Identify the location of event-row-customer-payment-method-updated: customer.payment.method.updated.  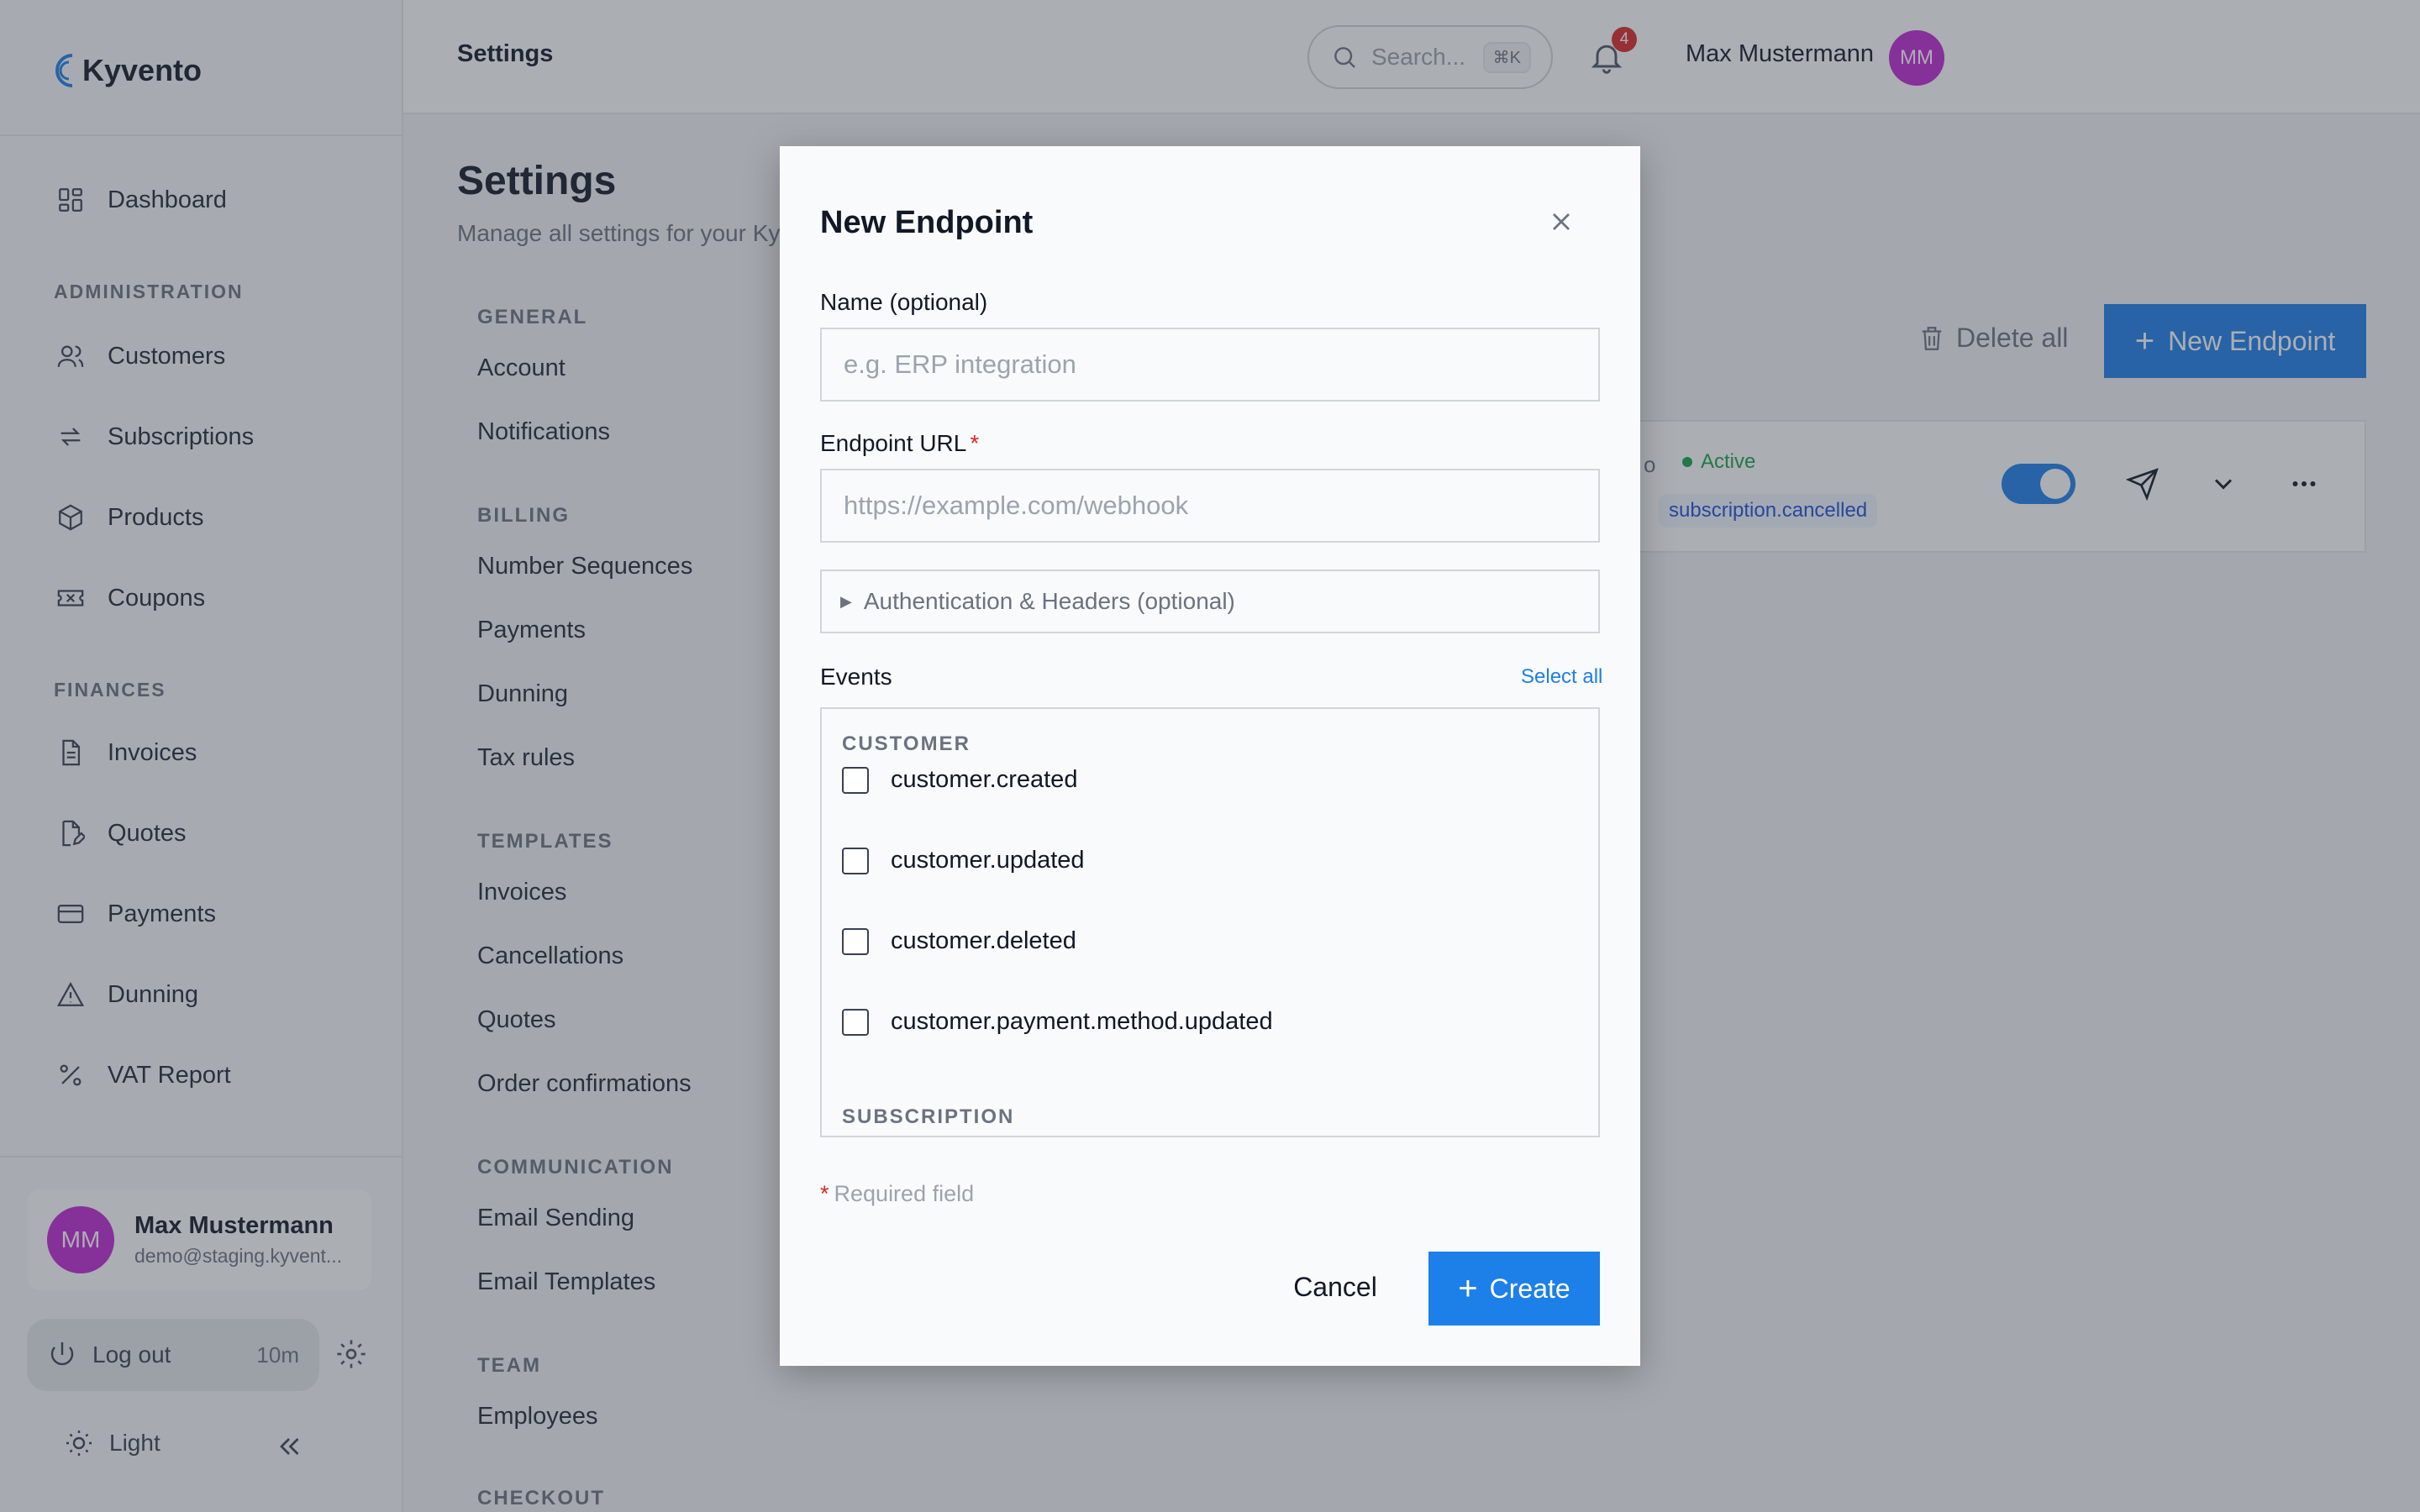
(1057, 1022).